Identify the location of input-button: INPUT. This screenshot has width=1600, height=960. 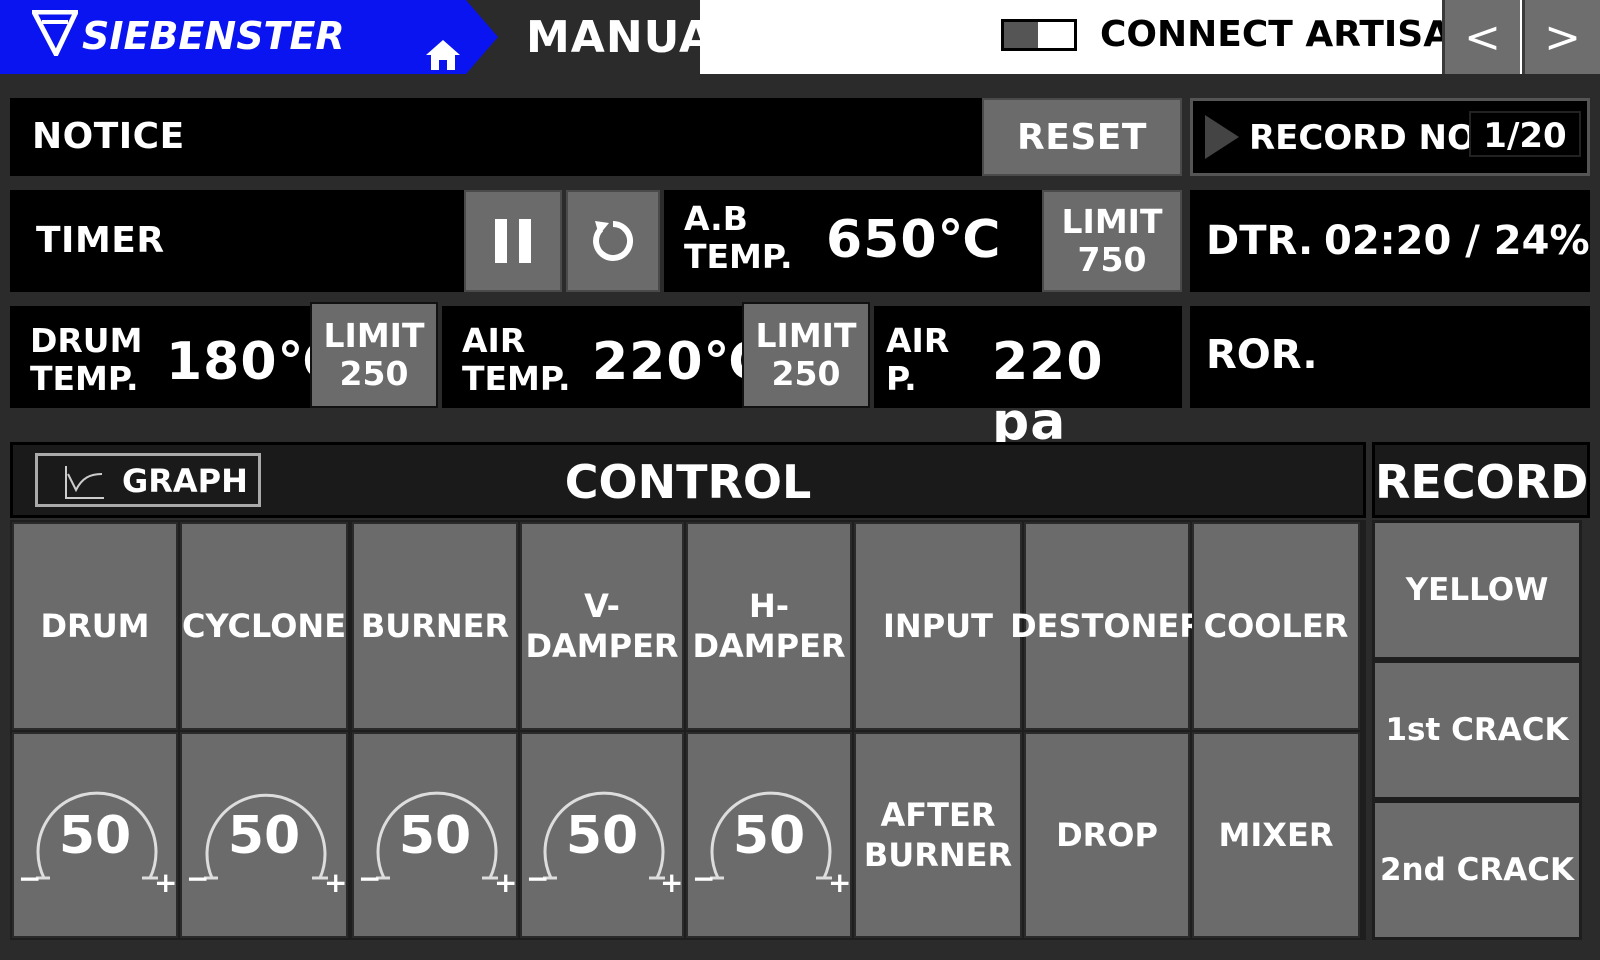
(938, 626).